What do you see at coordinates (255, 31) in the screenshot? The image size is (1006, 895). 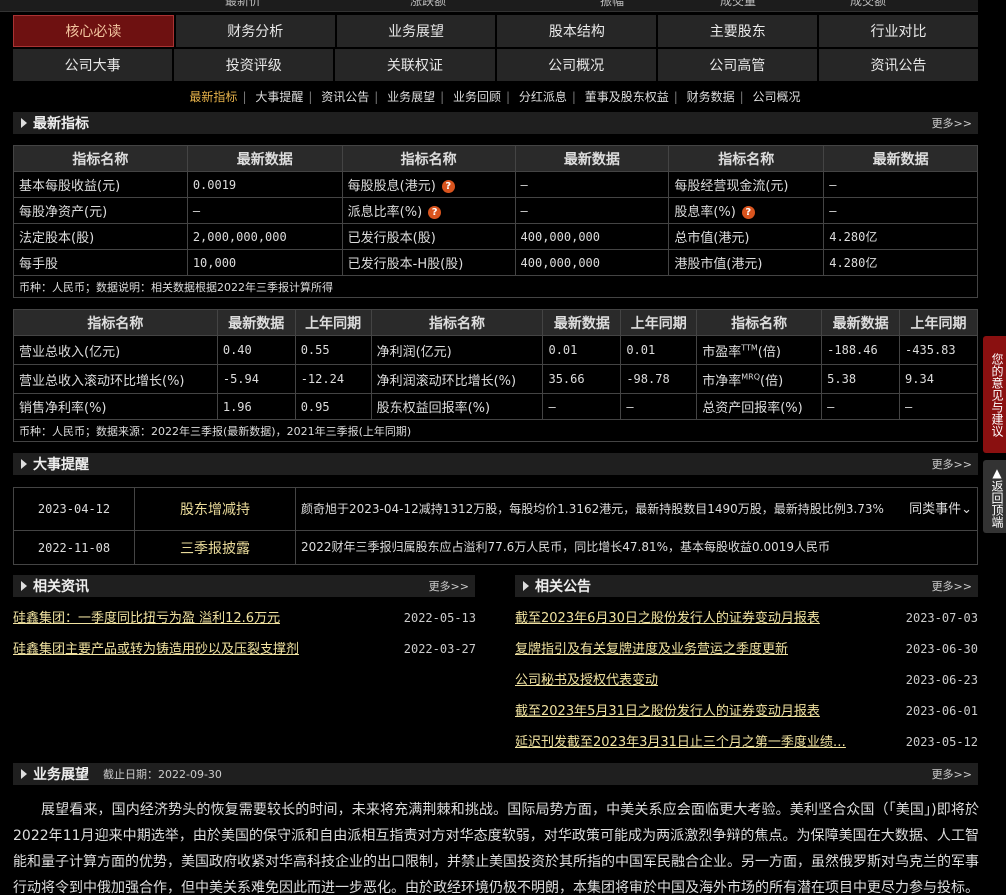 I see `nav-tab-finance: 财务分析` at bounding box center [255, 31].